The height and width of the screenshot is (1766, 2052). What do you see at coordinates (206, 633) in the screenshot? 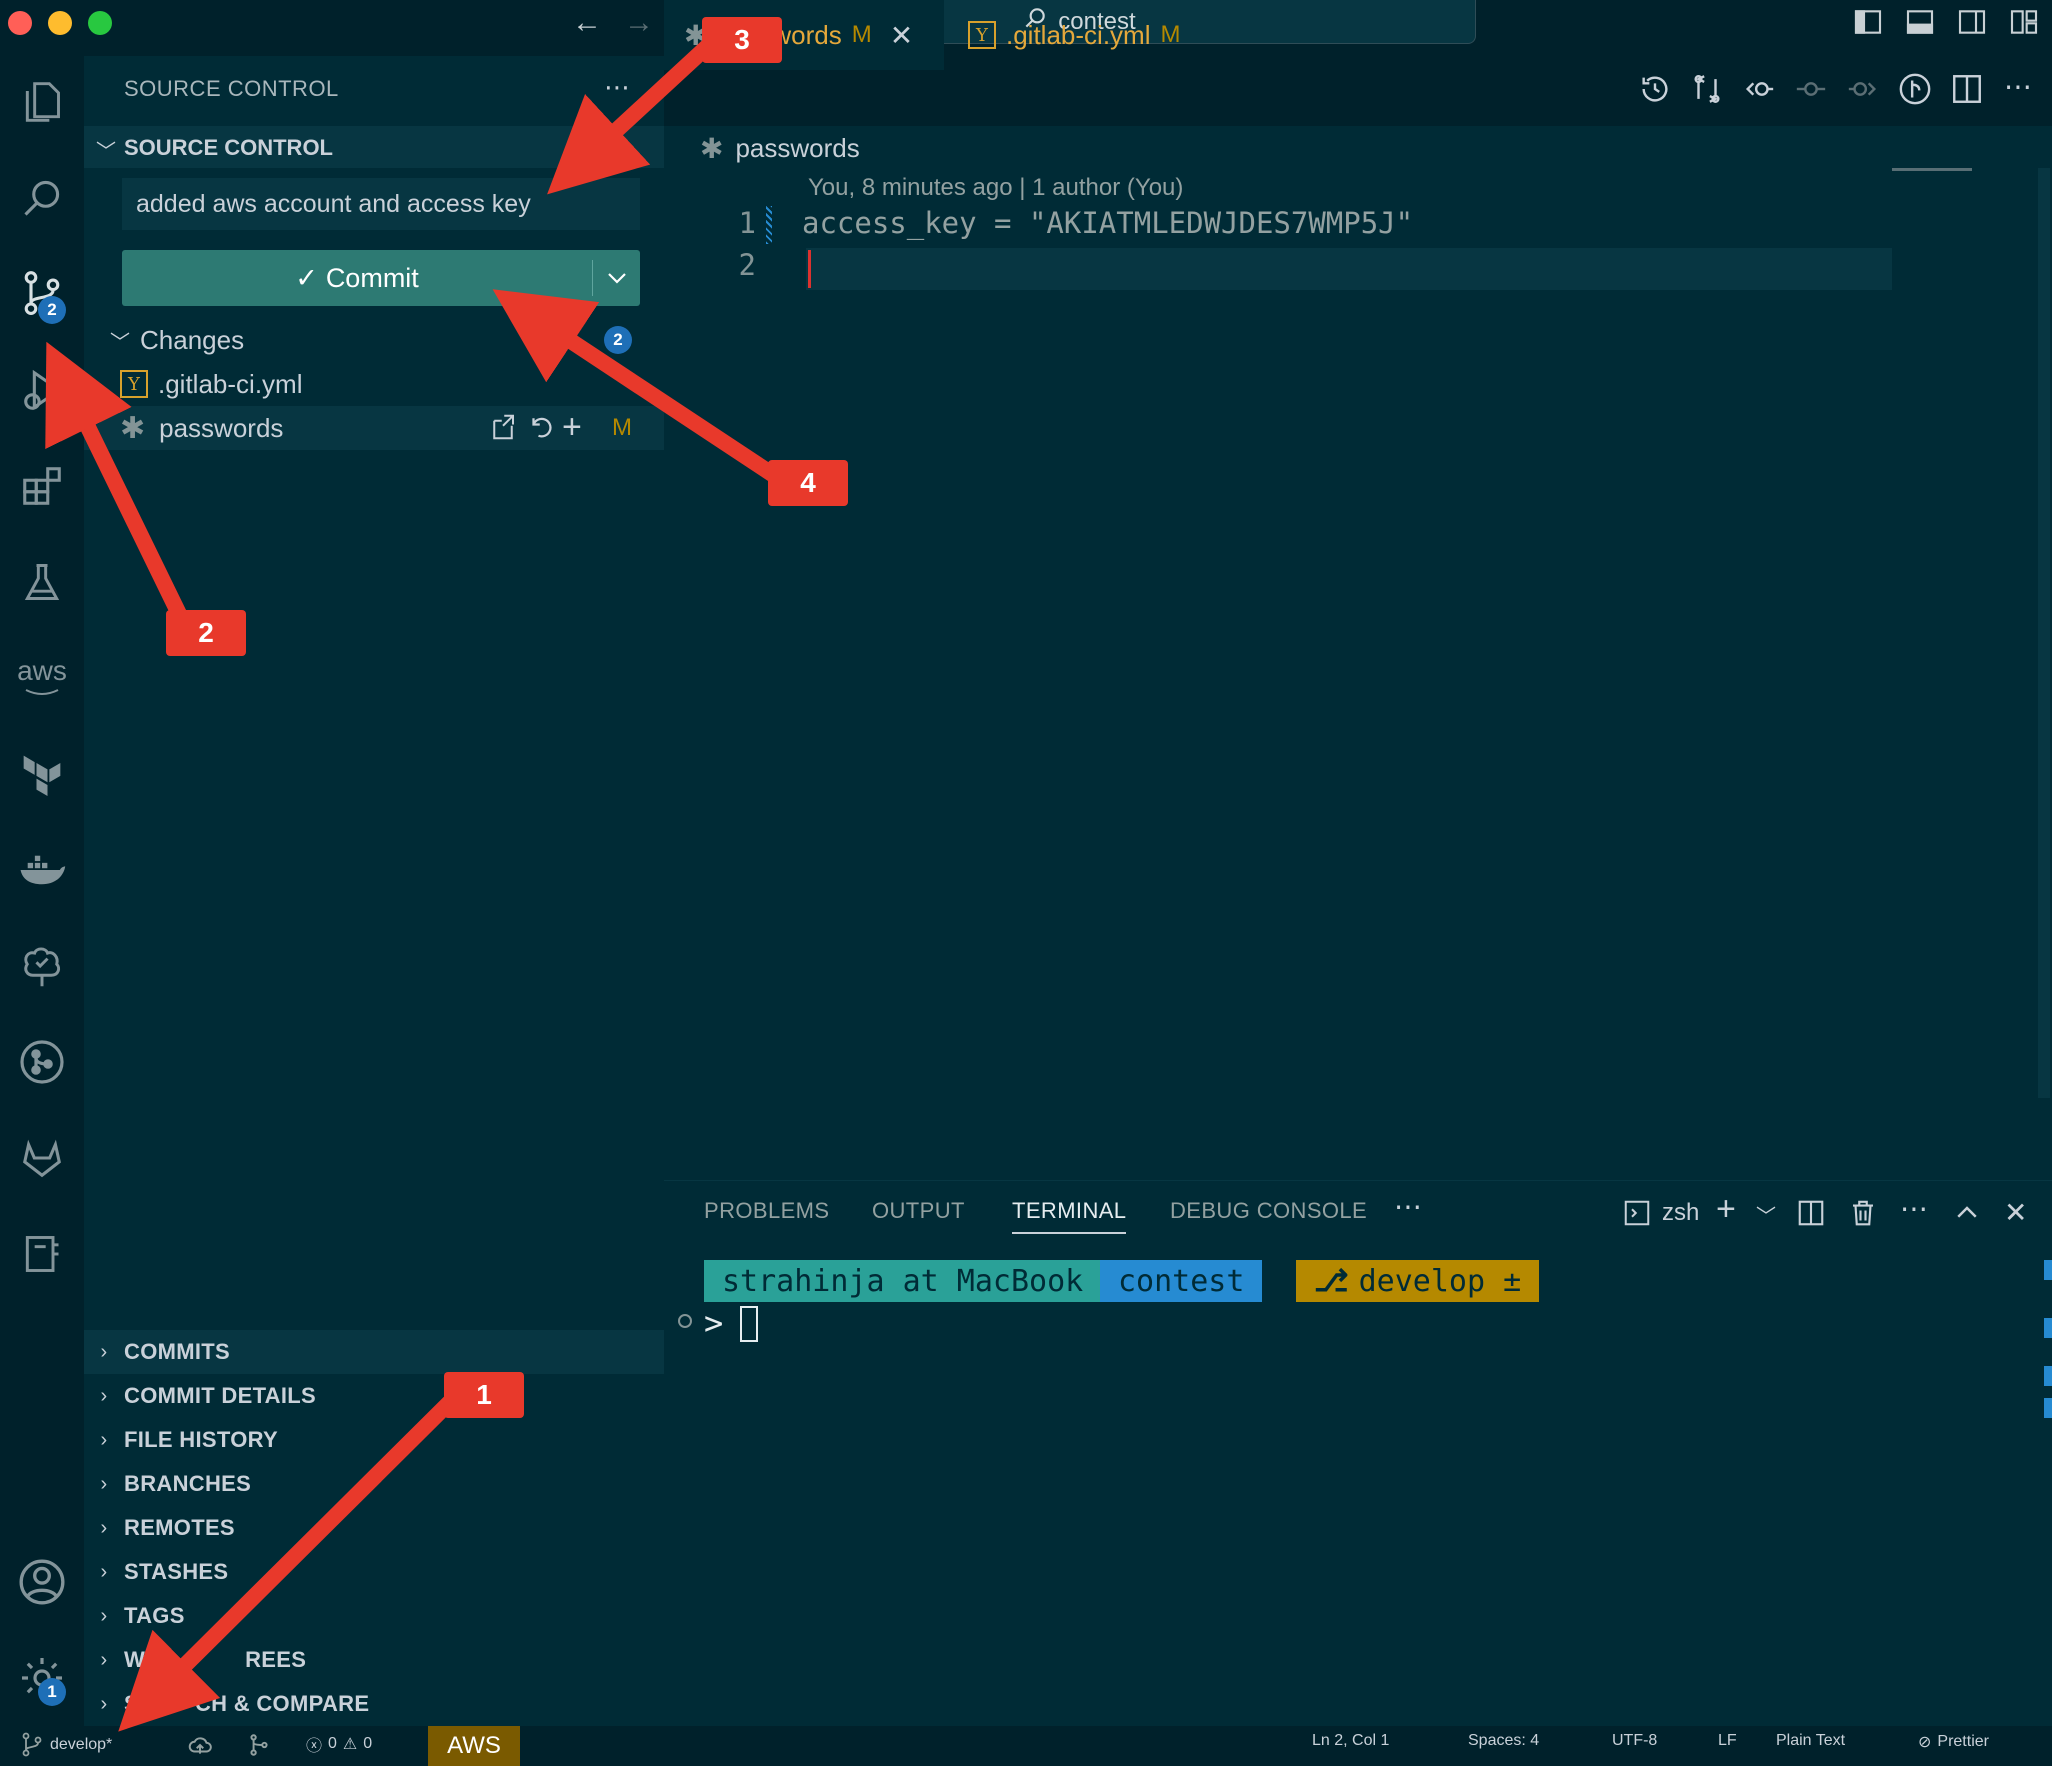
I see `callout-2: 2` at bounding box center [206, 633].